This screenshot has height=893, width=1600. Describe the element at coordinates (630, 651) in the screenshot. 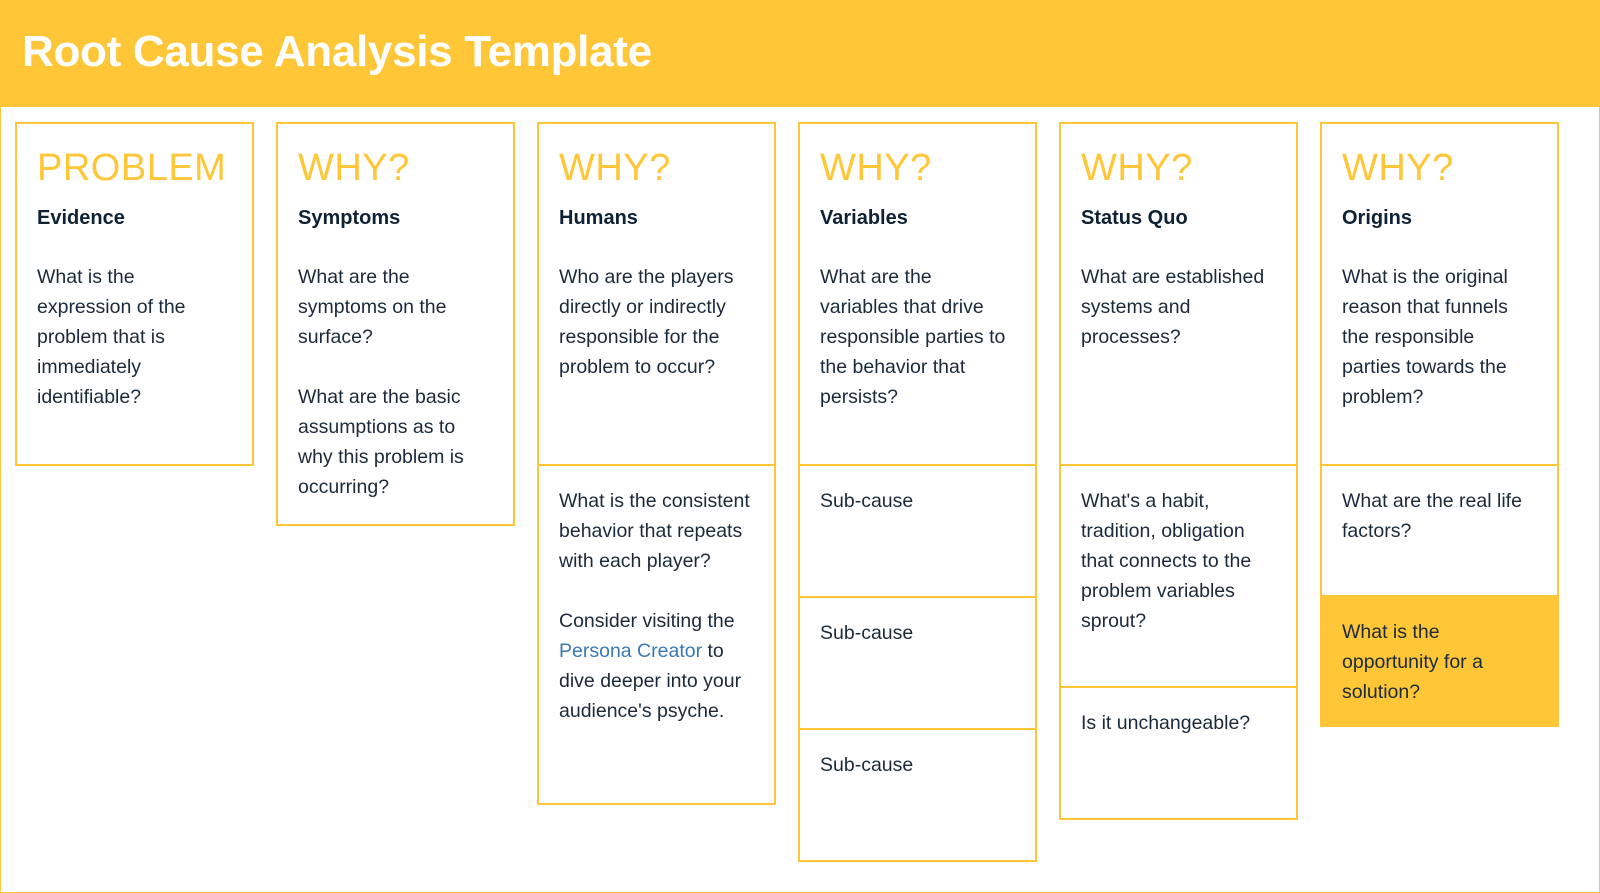

I see `persona-creator-link: Persona Creator` at that location.